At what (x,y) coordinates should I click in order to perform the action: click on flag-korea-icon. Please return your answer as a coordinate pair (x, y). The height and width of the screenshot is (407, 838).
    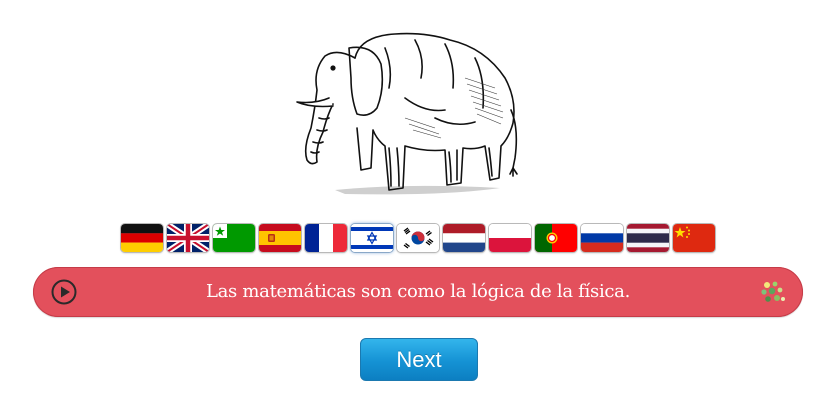
    Looking at the image, I should click on (418, 238).